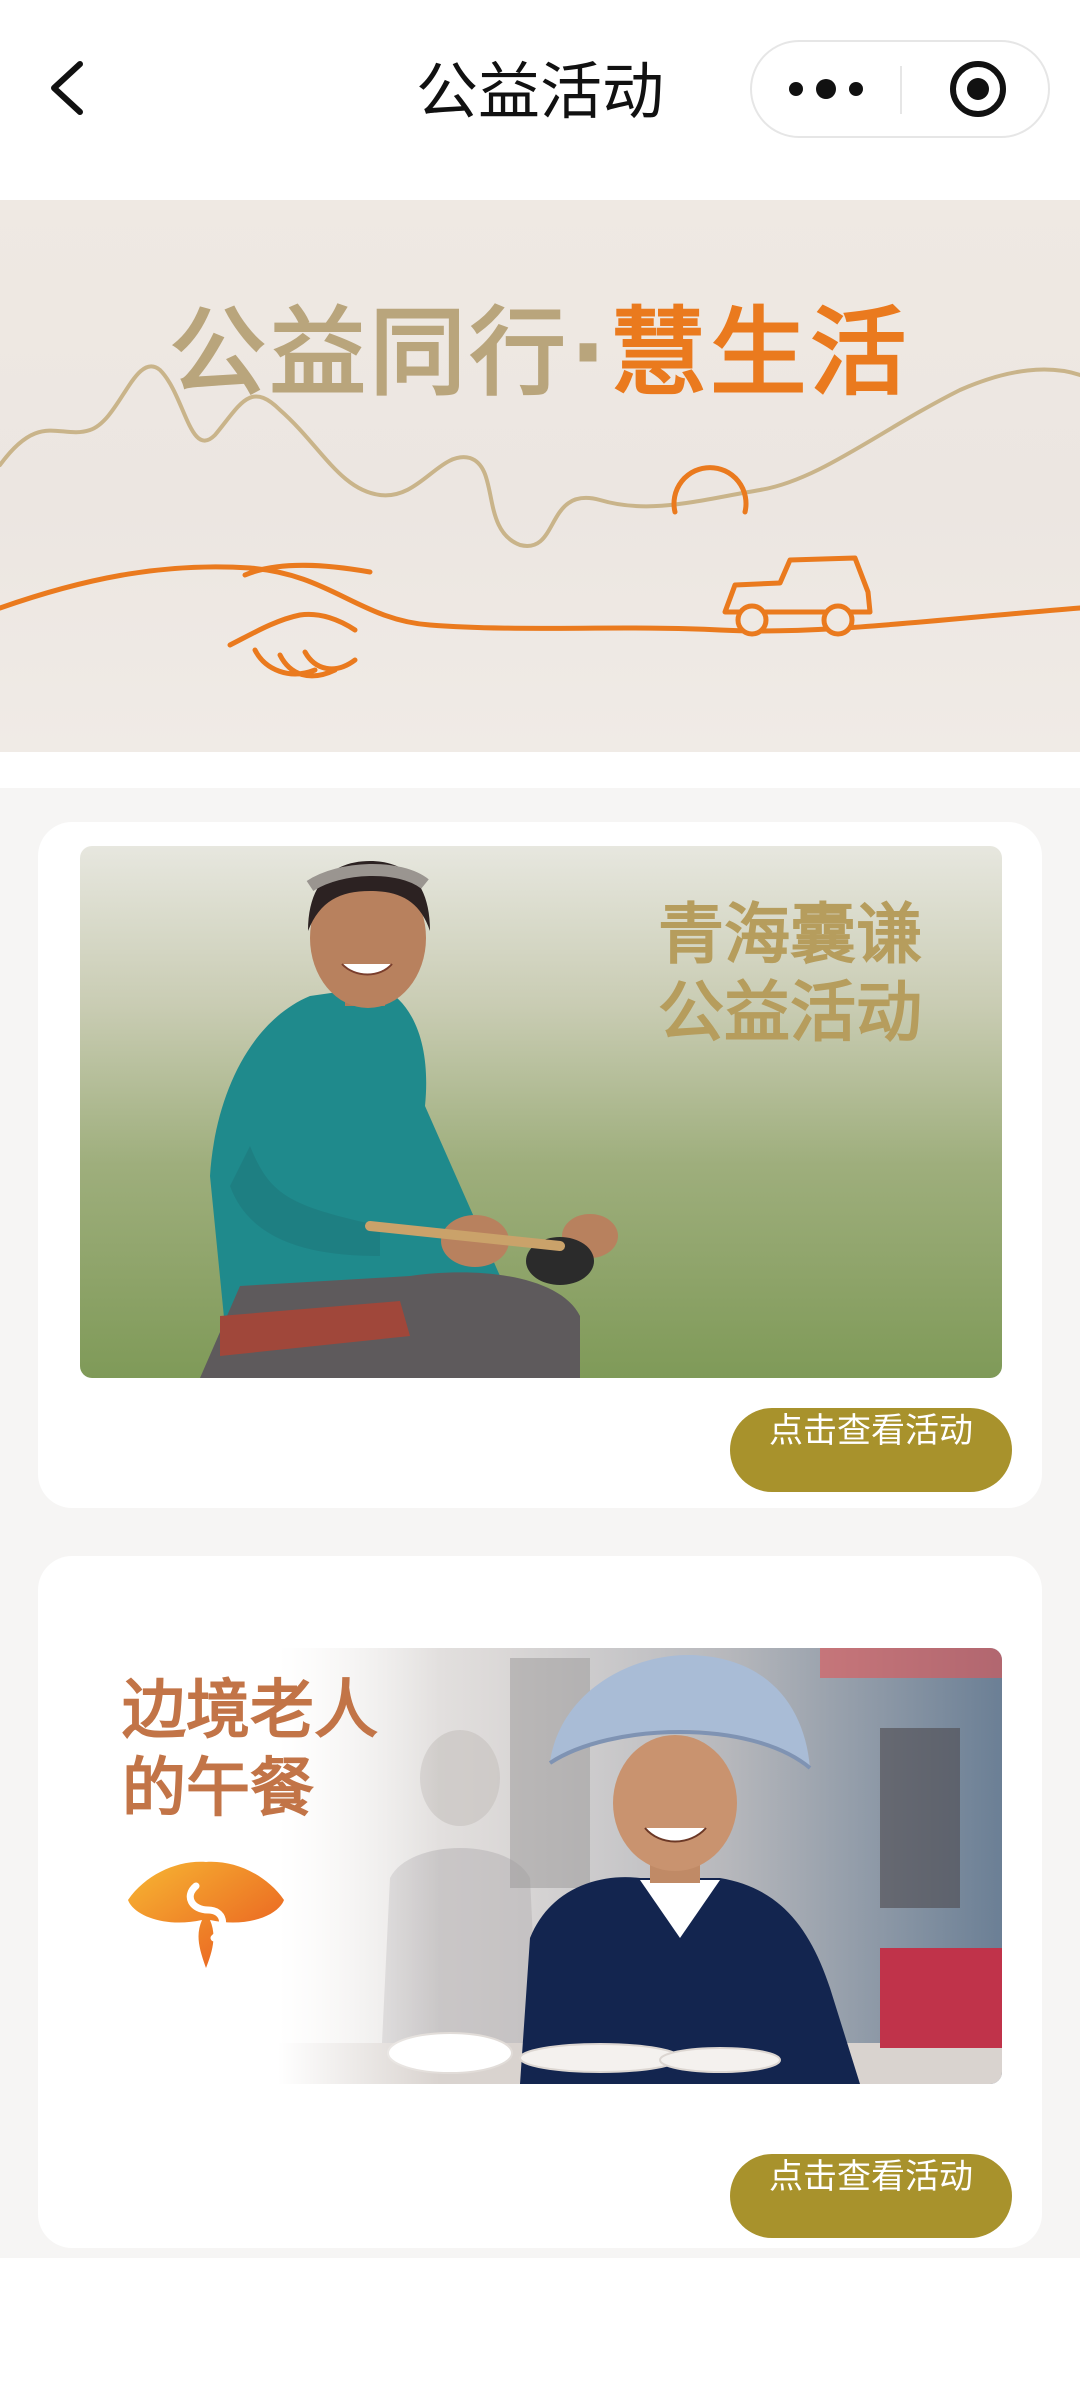  I want to click on ginkgo-leaf-logo, so click(206, 1914).